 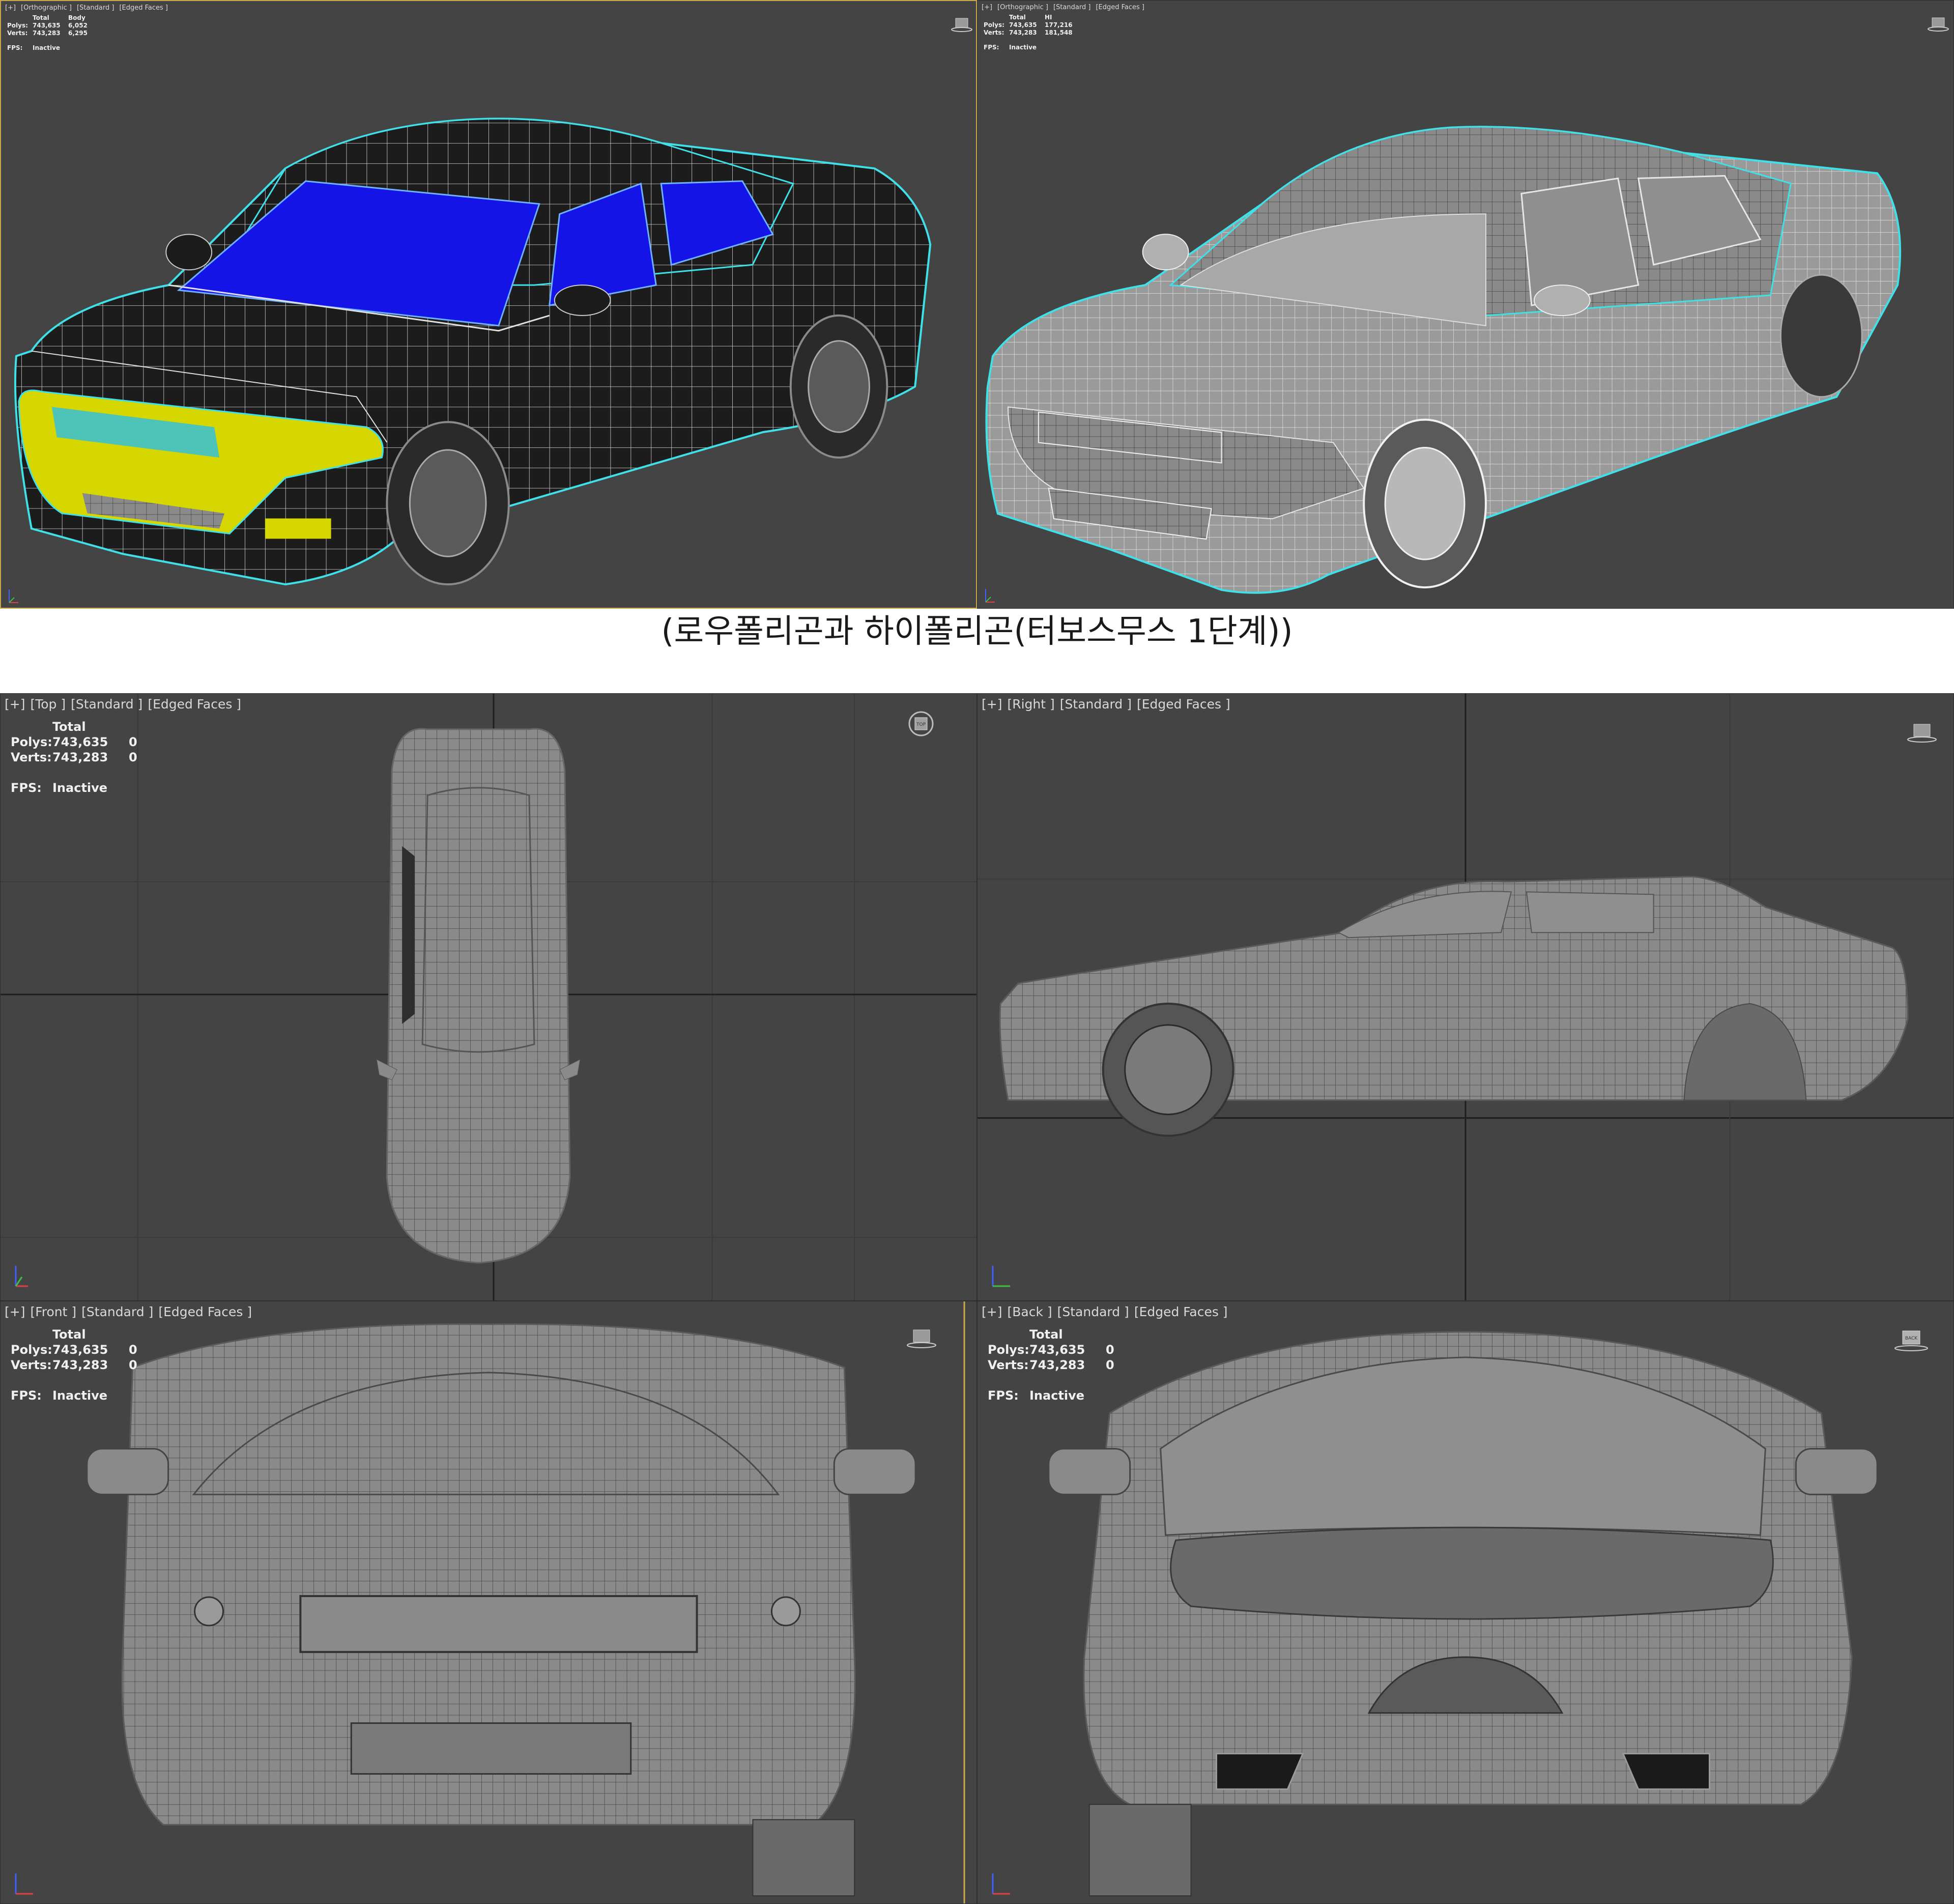 I want to click on figure-caption: (로우폴리곤과 하이폴리곤(터보스무스 1단계)), so click(x=977, y=631).